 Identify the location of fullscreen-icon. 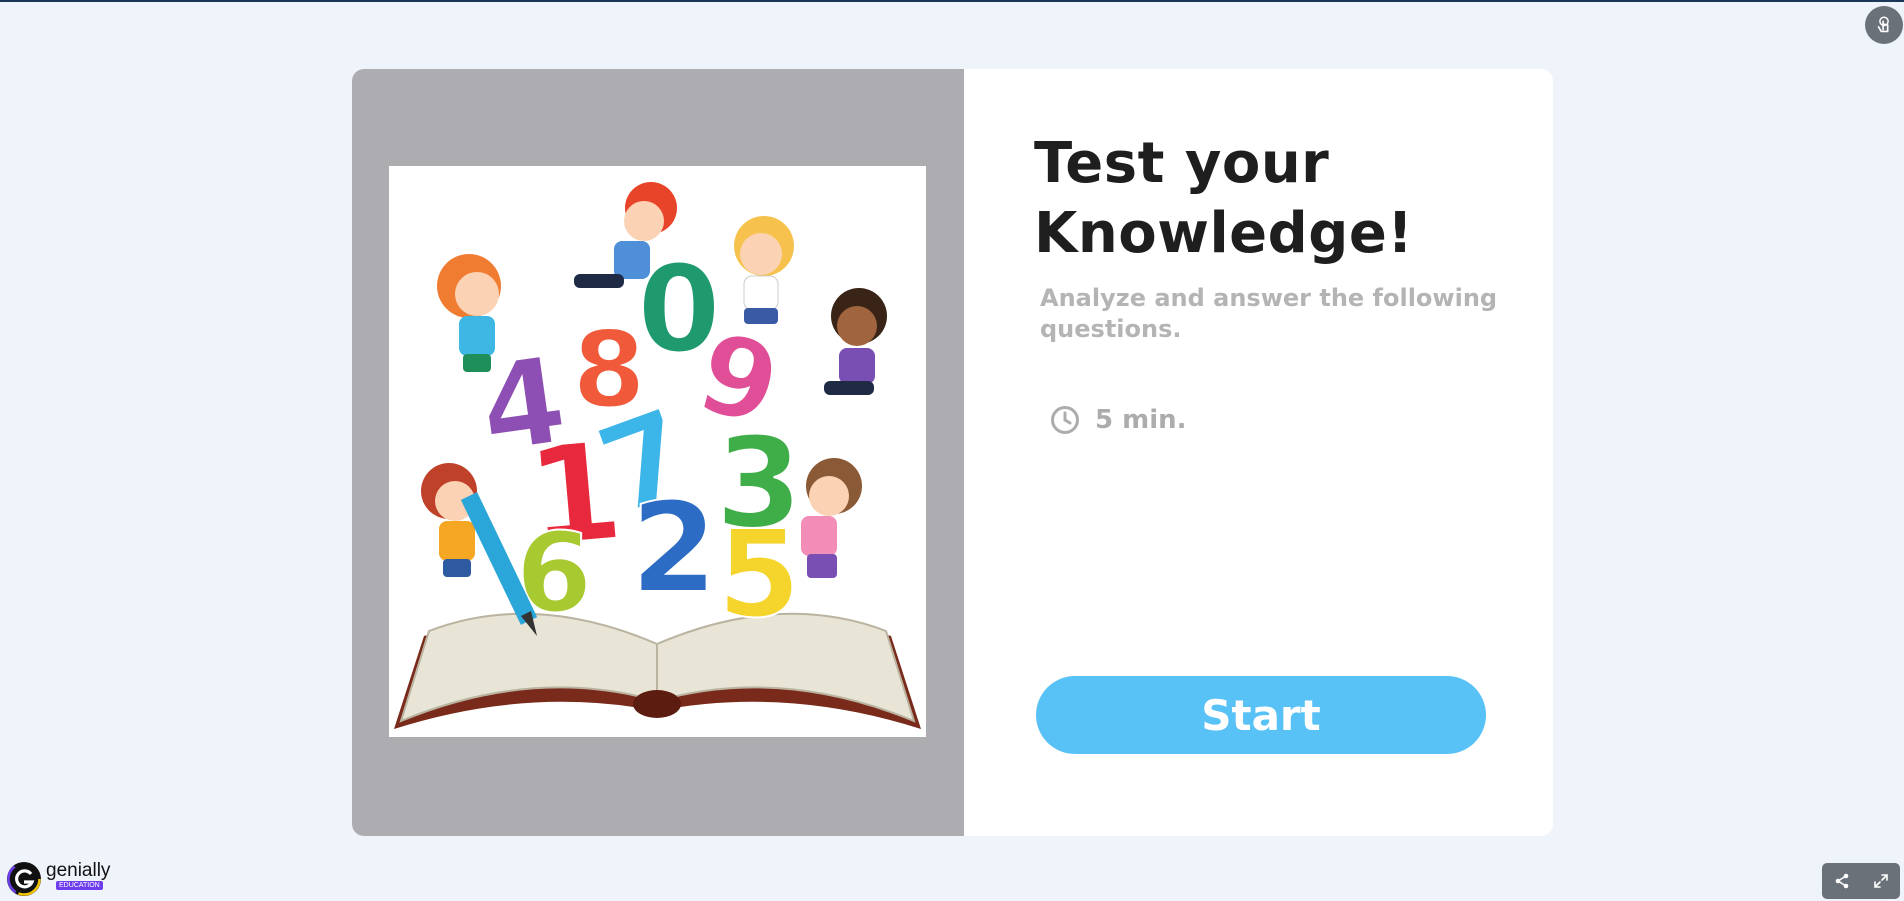
(1880, 881).